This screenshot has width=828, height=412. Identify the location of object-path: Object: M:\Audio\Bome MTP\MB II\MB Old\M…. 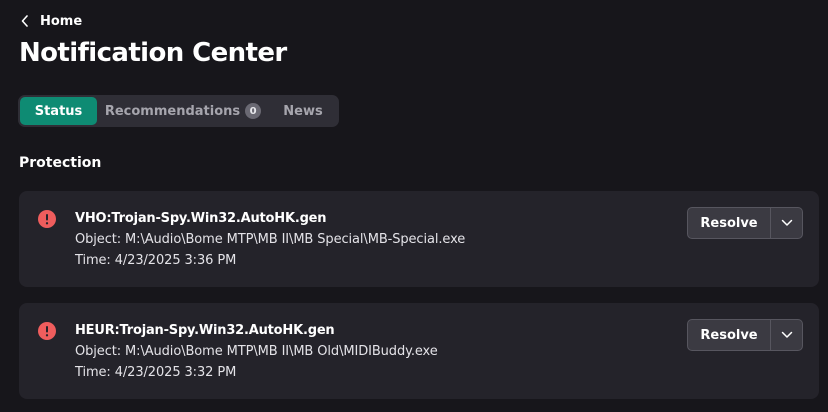
(256, 351).